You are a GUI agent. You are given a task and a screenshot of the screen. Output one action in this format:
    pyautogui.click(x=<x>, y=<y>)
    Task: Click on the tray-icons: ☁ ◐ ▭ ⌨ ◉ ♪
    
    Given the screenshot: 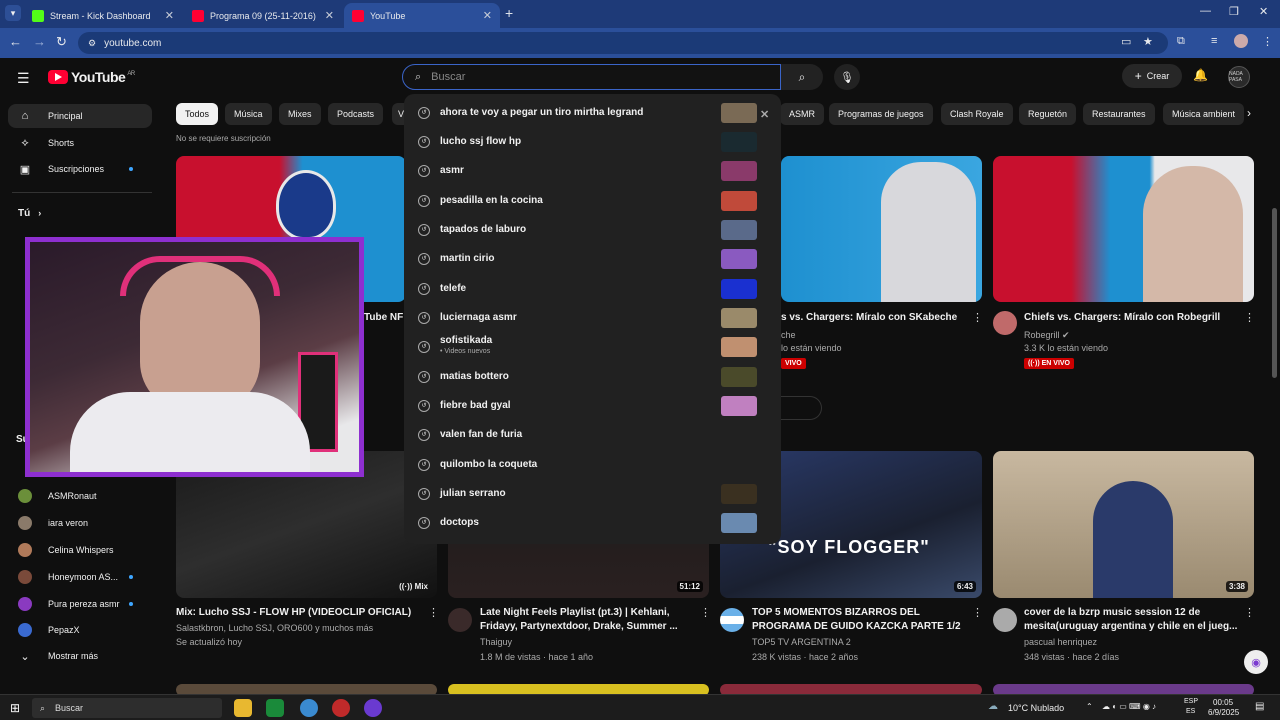 What is the action you would take?
    pyautogui.click(x=1129, y=706)
    